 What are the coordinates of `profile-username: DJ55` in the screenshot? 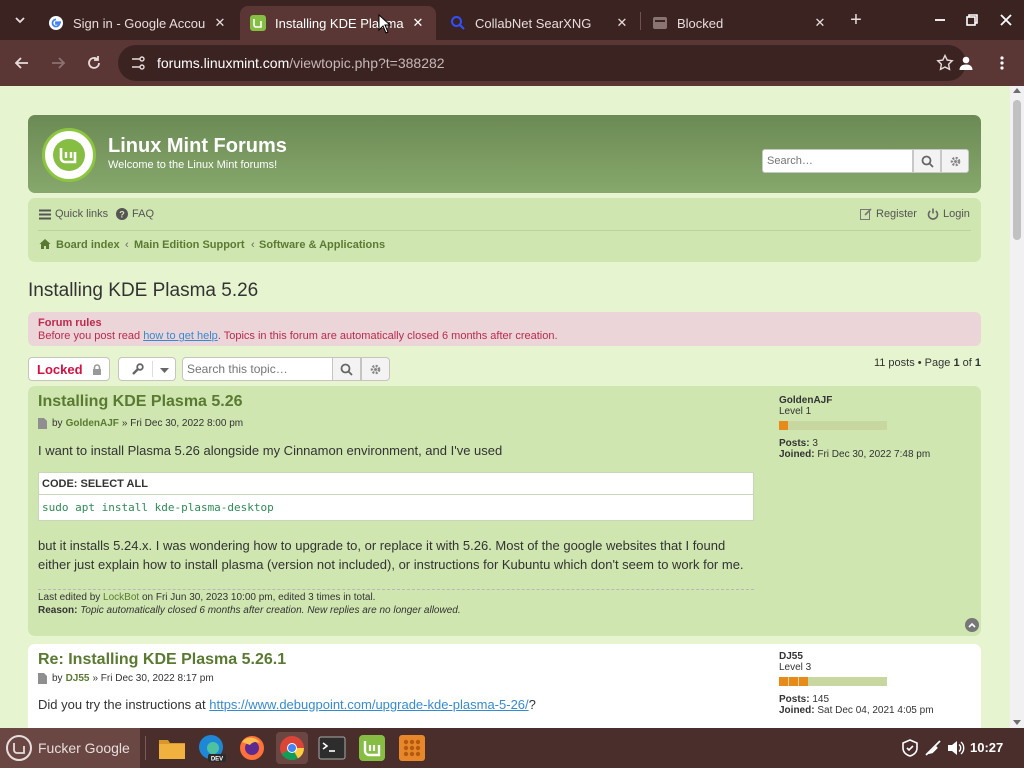 It's located at (856, 656).